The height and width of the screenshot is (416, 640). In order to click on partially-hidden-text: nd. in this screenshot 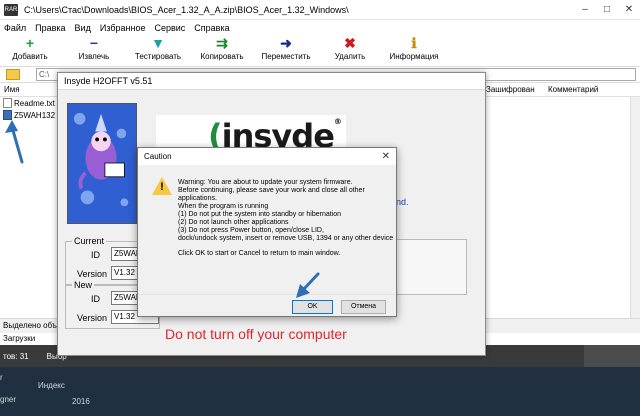, I will do `click(402, 202)`.